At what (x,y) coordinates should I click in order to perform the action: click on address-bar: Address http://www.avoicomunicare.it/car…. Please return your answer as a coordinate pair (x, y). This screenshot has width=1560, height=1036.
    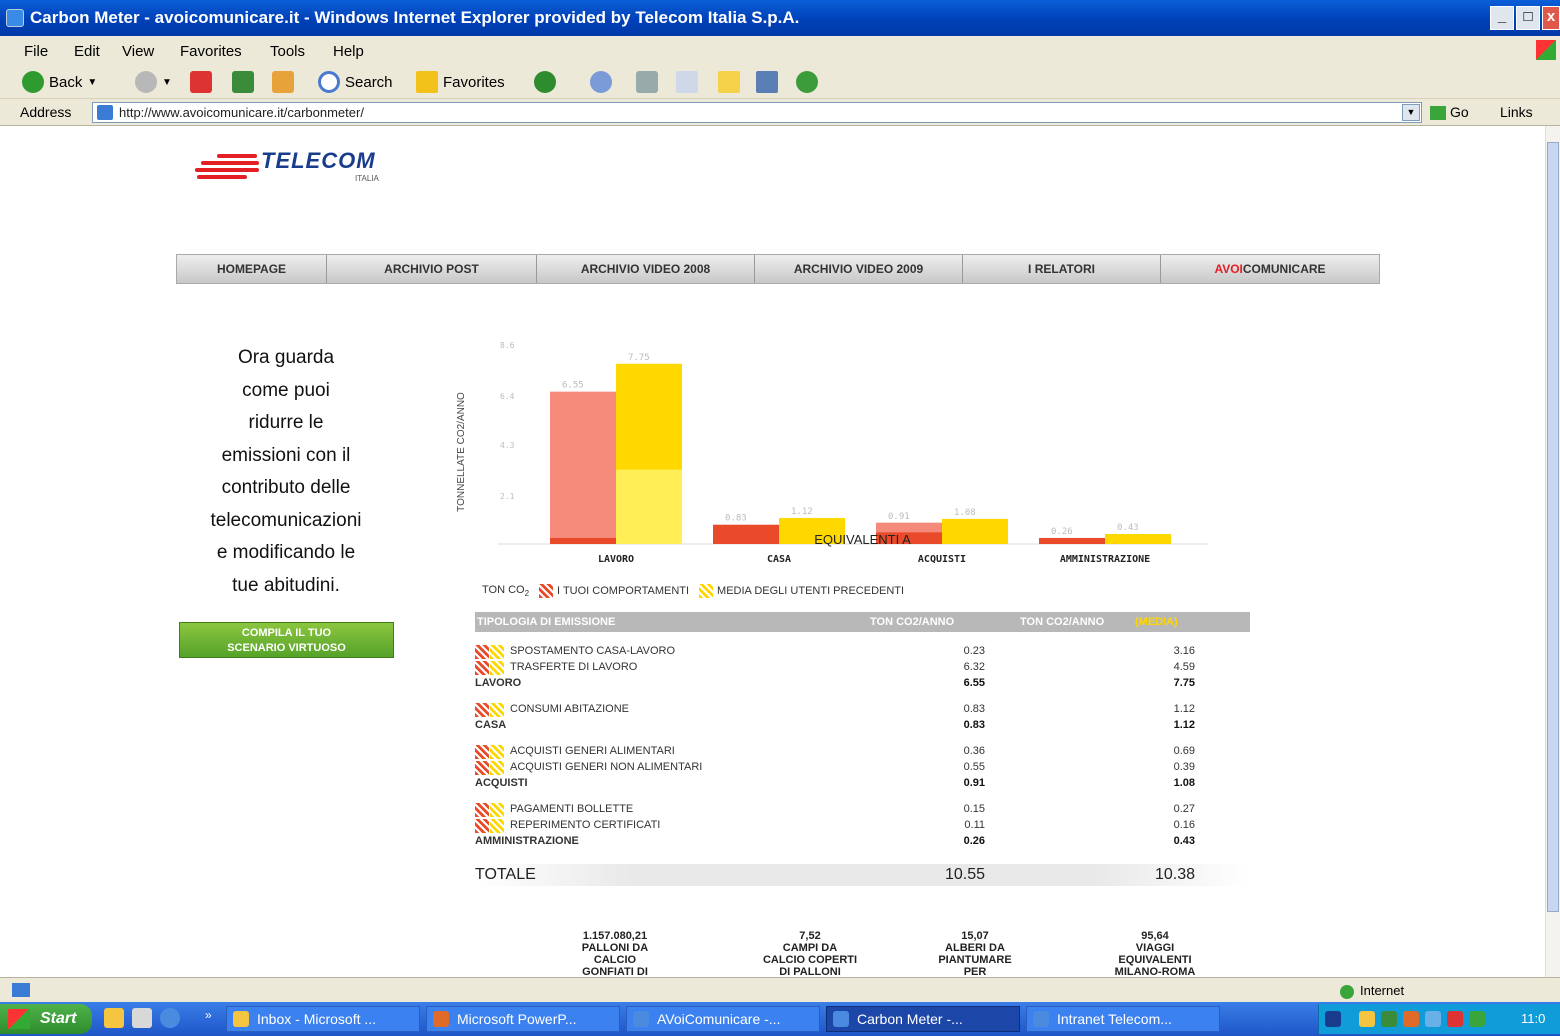
    Looking at the image, I should click on (780, 112).